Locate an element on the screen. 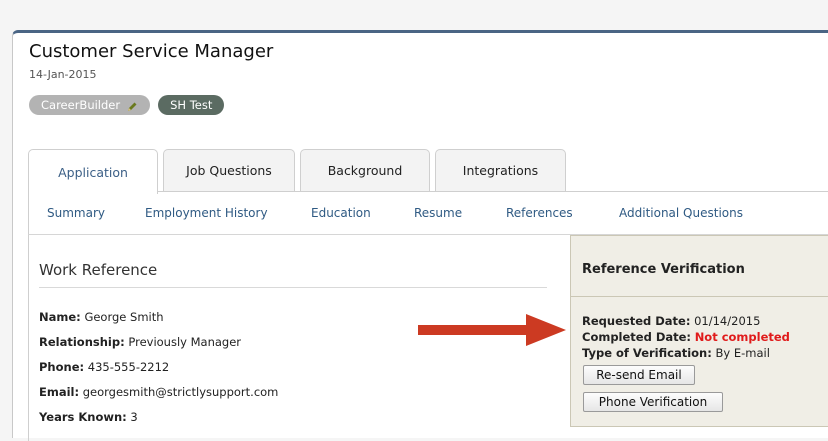  work-reference-title: Work Reference is located at coordinates (98, 270).